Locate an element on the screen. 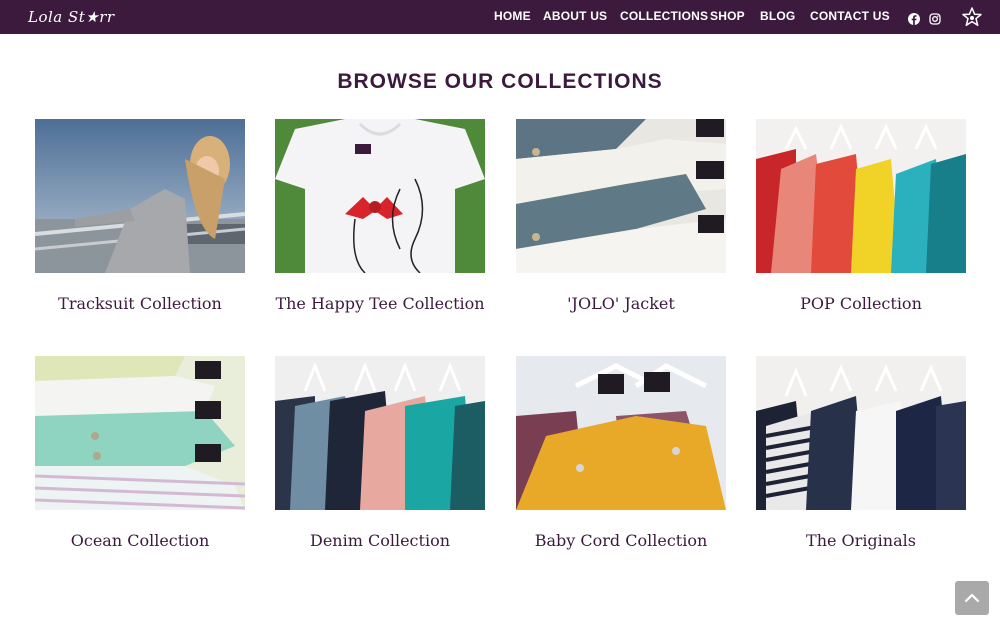 Image resolution: width=1000 pixels, height=620 pixels. pop-collection-image is located at coordinates (861, 196).